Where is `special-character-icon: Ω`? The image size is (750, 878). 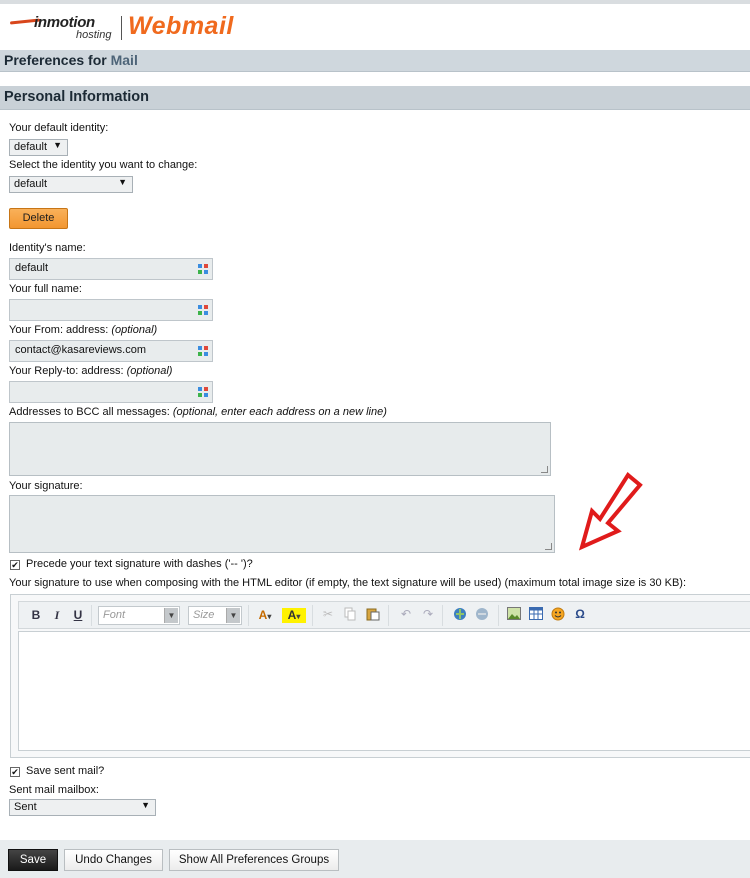
special-character-icon: Ω is located at coordinates (580, 614).